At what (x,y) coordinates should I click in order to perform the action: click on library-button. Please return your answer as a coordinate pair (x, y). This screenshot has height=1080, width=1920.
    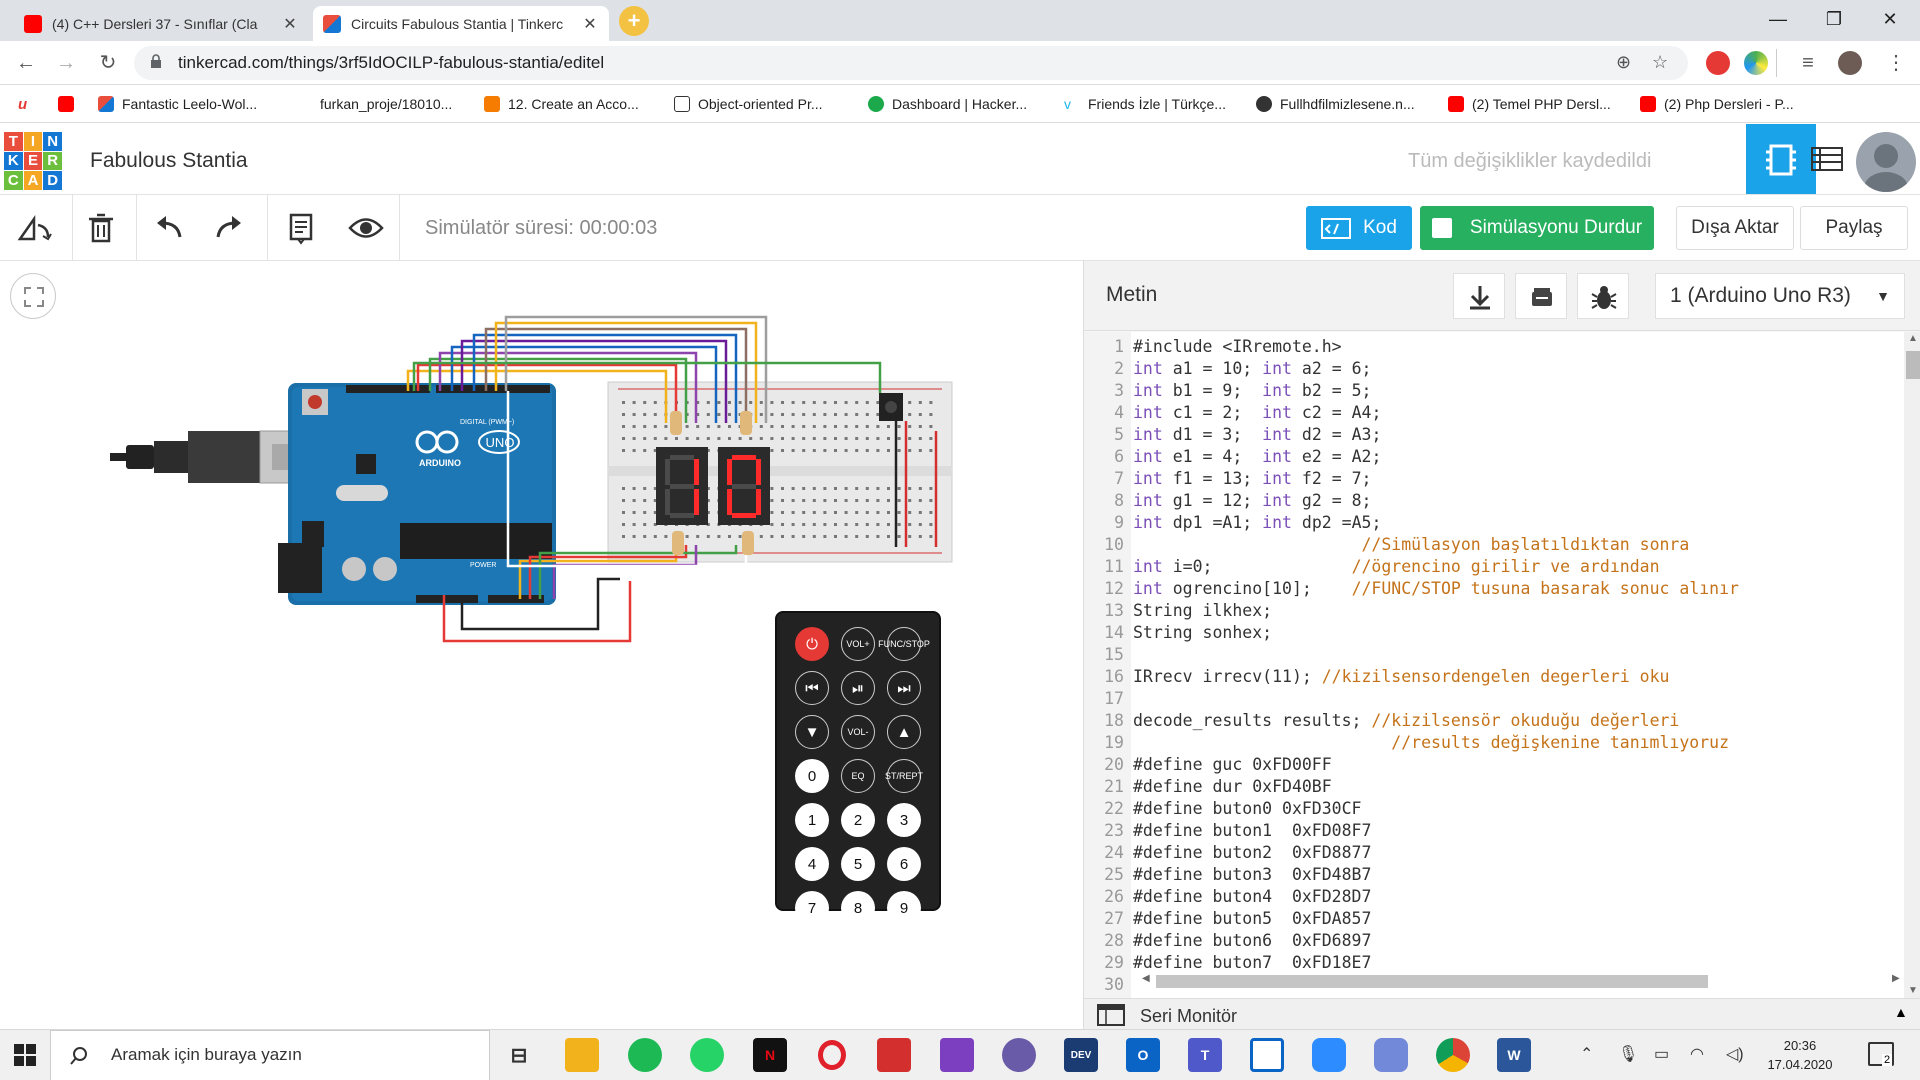
    Looking at the image, I should click on (1541, 296).